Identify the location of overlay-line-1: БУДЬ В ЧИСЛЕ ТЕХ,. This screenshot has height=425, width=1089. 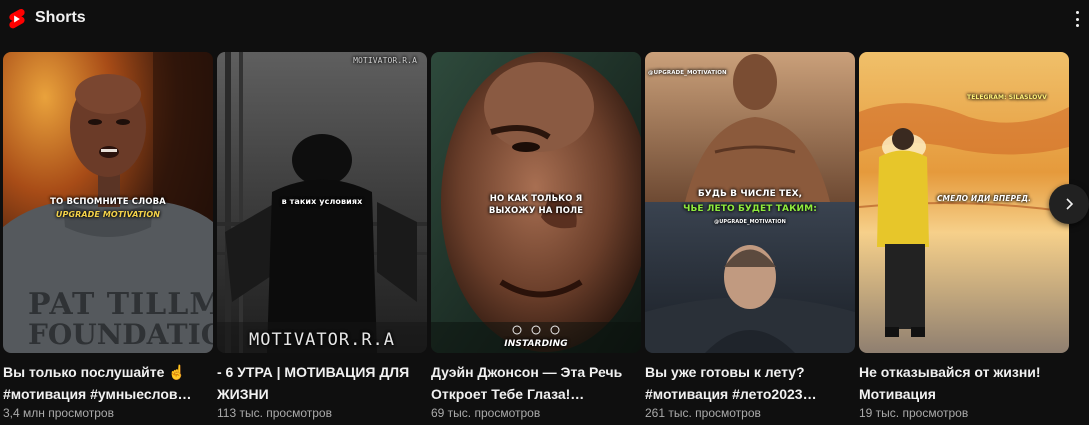
(750, 194).